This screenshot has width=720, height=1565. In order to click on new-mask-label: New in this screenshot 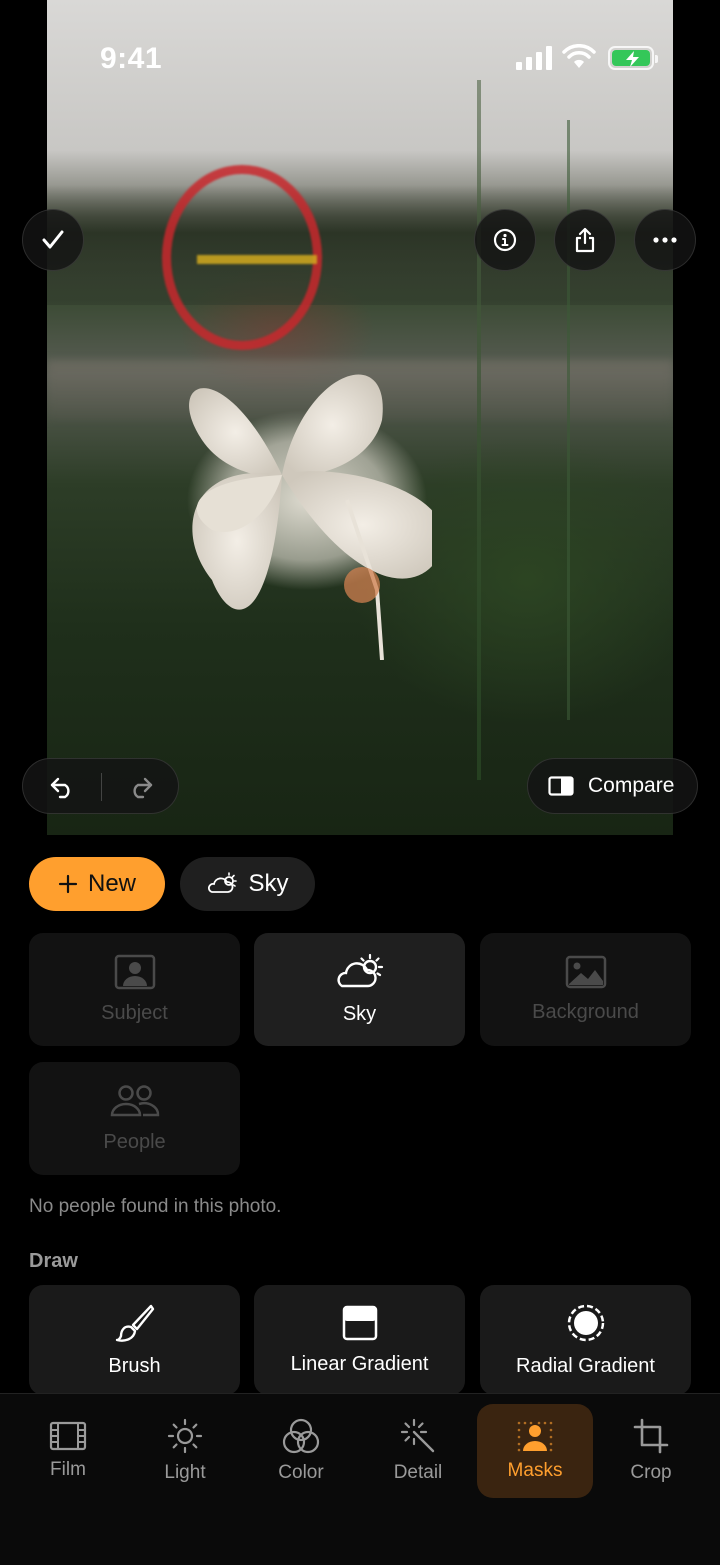, I will do `click(111, 883)`.